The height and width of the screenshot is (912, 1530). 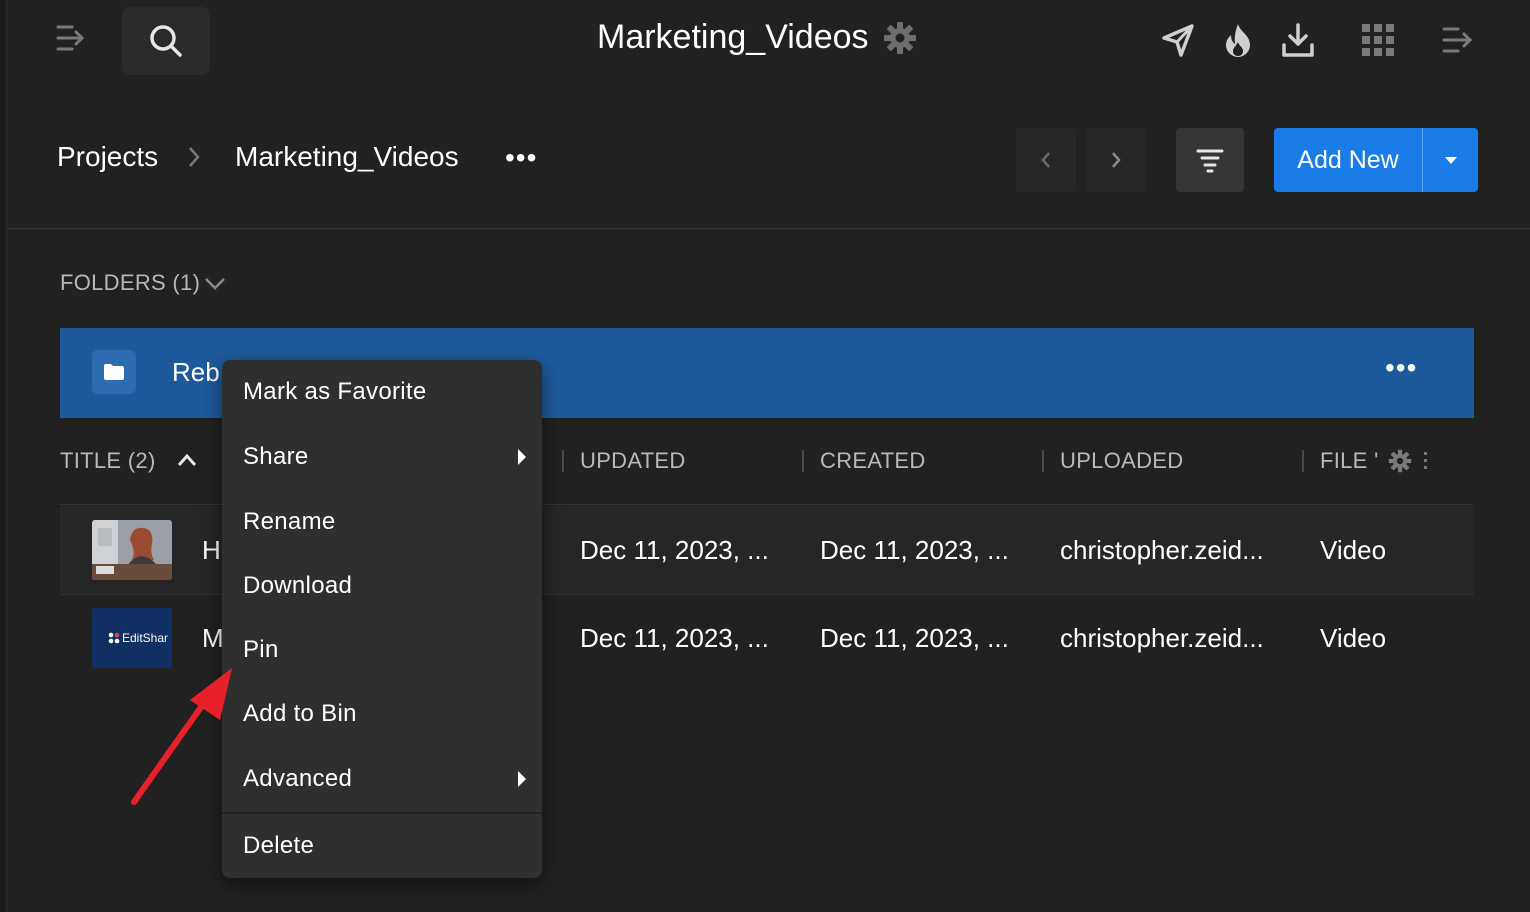 I want to click on menu-item-mark-favorite: Mark as Favorite, so click(x=382, y=392).